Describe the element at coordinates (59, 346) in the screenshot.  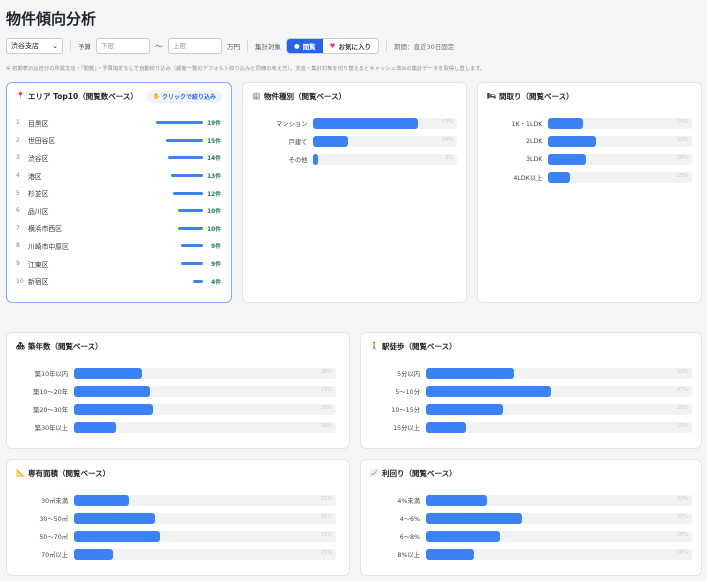
I see `card-title: 🏘 築年数（閲覧ベース）` at that location.